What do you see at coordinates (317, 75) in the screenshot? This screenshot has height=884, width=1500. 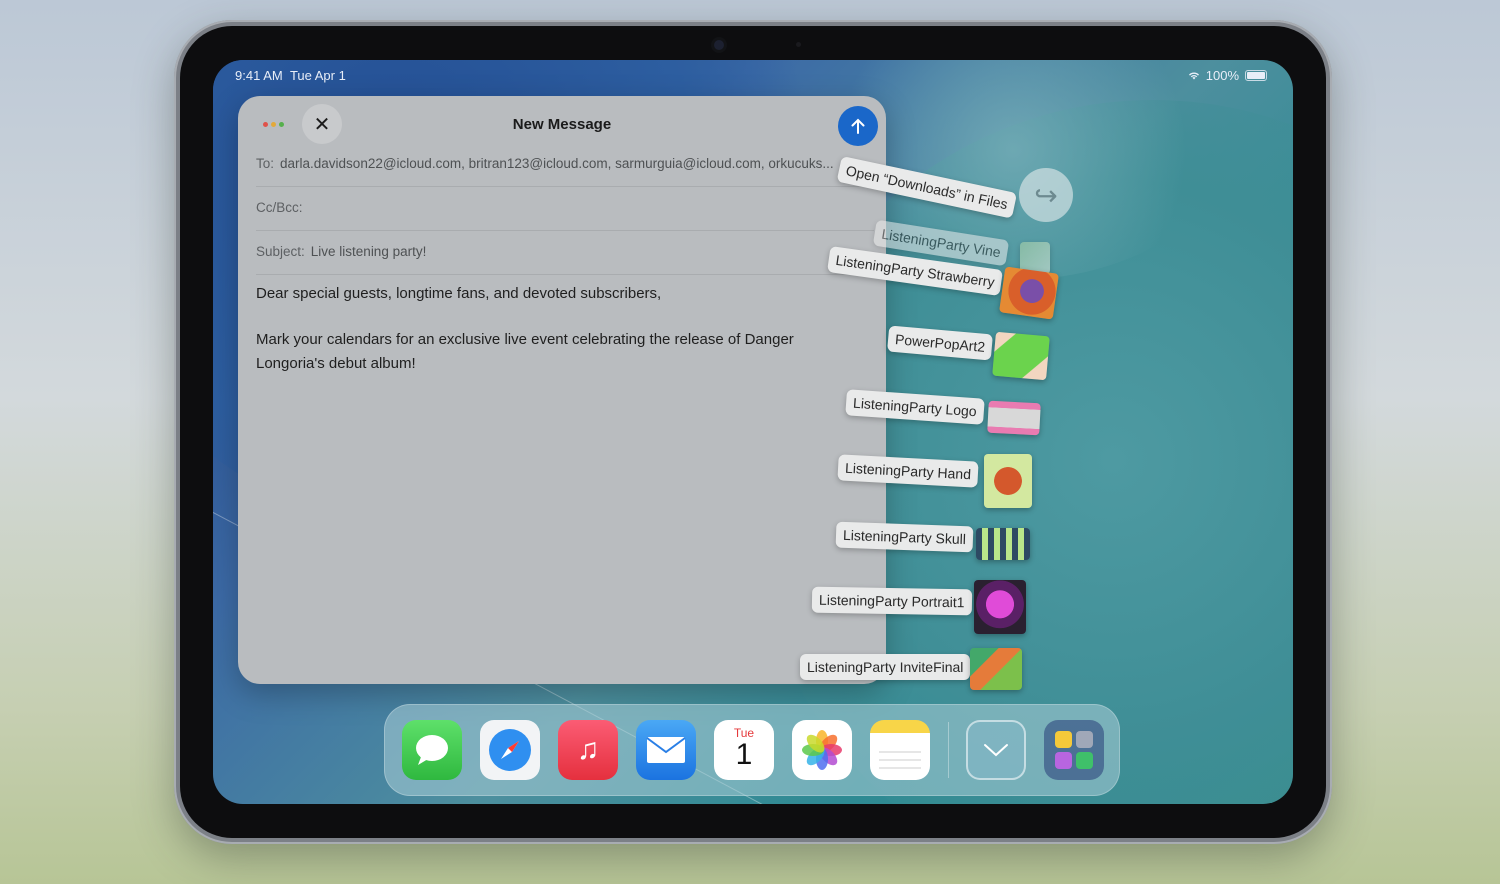 I see `status-date: Tue Apr 1` at bounding box center [317, 75].